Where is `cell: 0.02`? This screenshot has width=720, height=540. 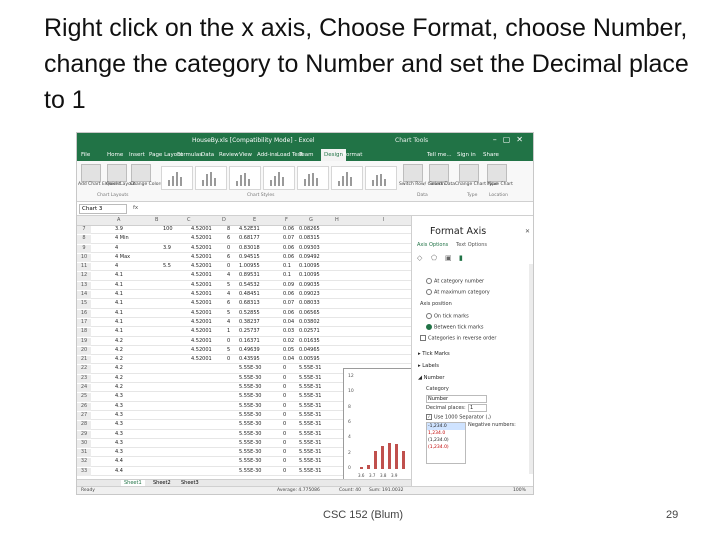 cell: 0.02 is located at coordinates (288, 341).